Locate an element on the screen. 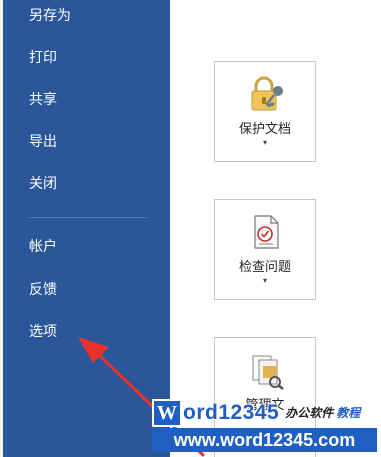  nav-item-close: 关闭 is located at coordinates (43, 184).